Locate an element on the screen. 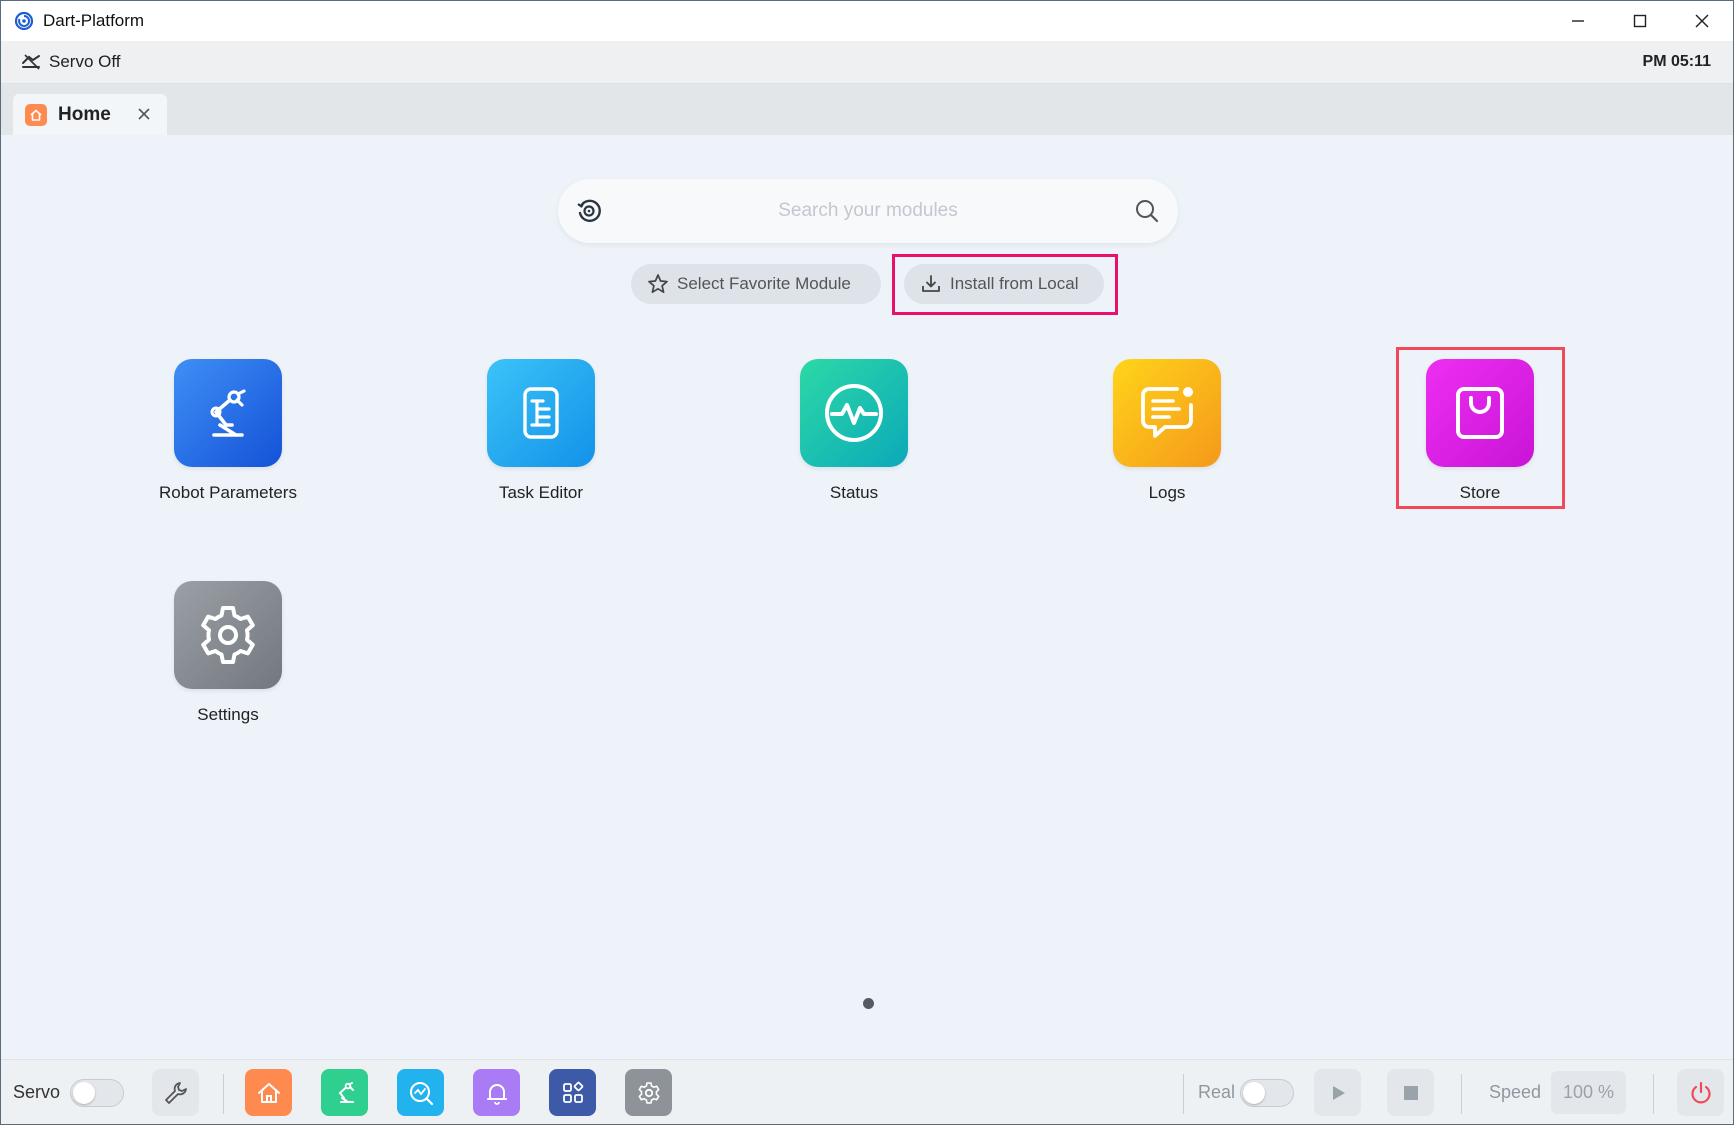 This screenshot has width=1734, height=1125. tab-close-icon is located at coordinates (144, 114).